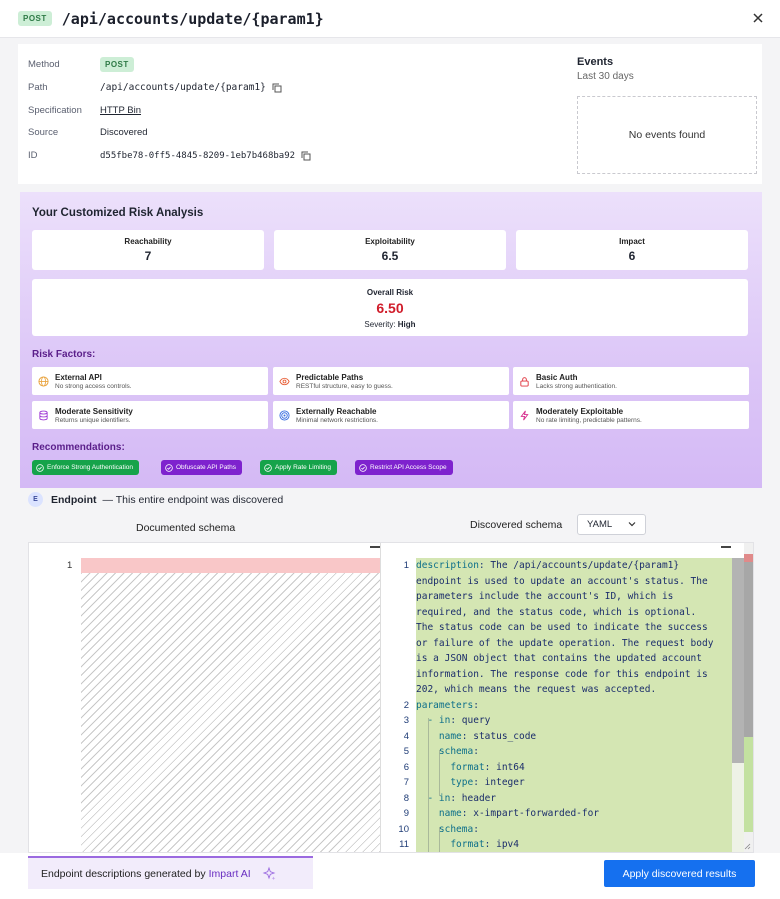  I want to click on method-label: Method, so click(44, 64).